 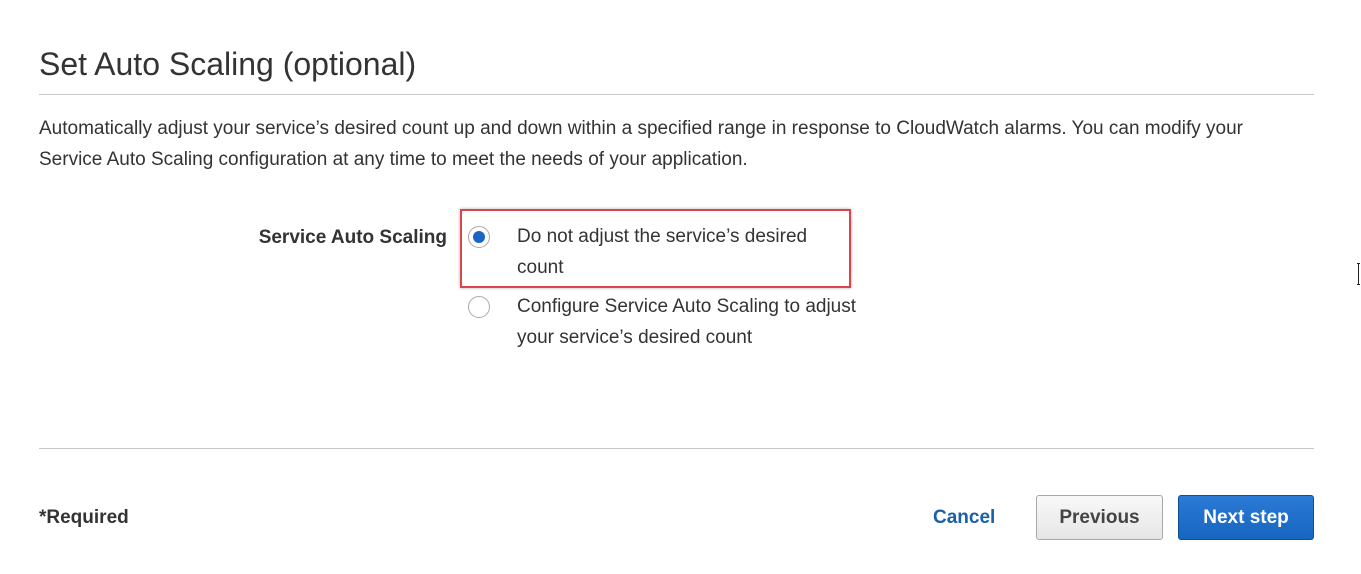 What do you see at coordinates (84, 517) in the screenshot?
I see `required-note: *Required` at bounding box center [84, 517].